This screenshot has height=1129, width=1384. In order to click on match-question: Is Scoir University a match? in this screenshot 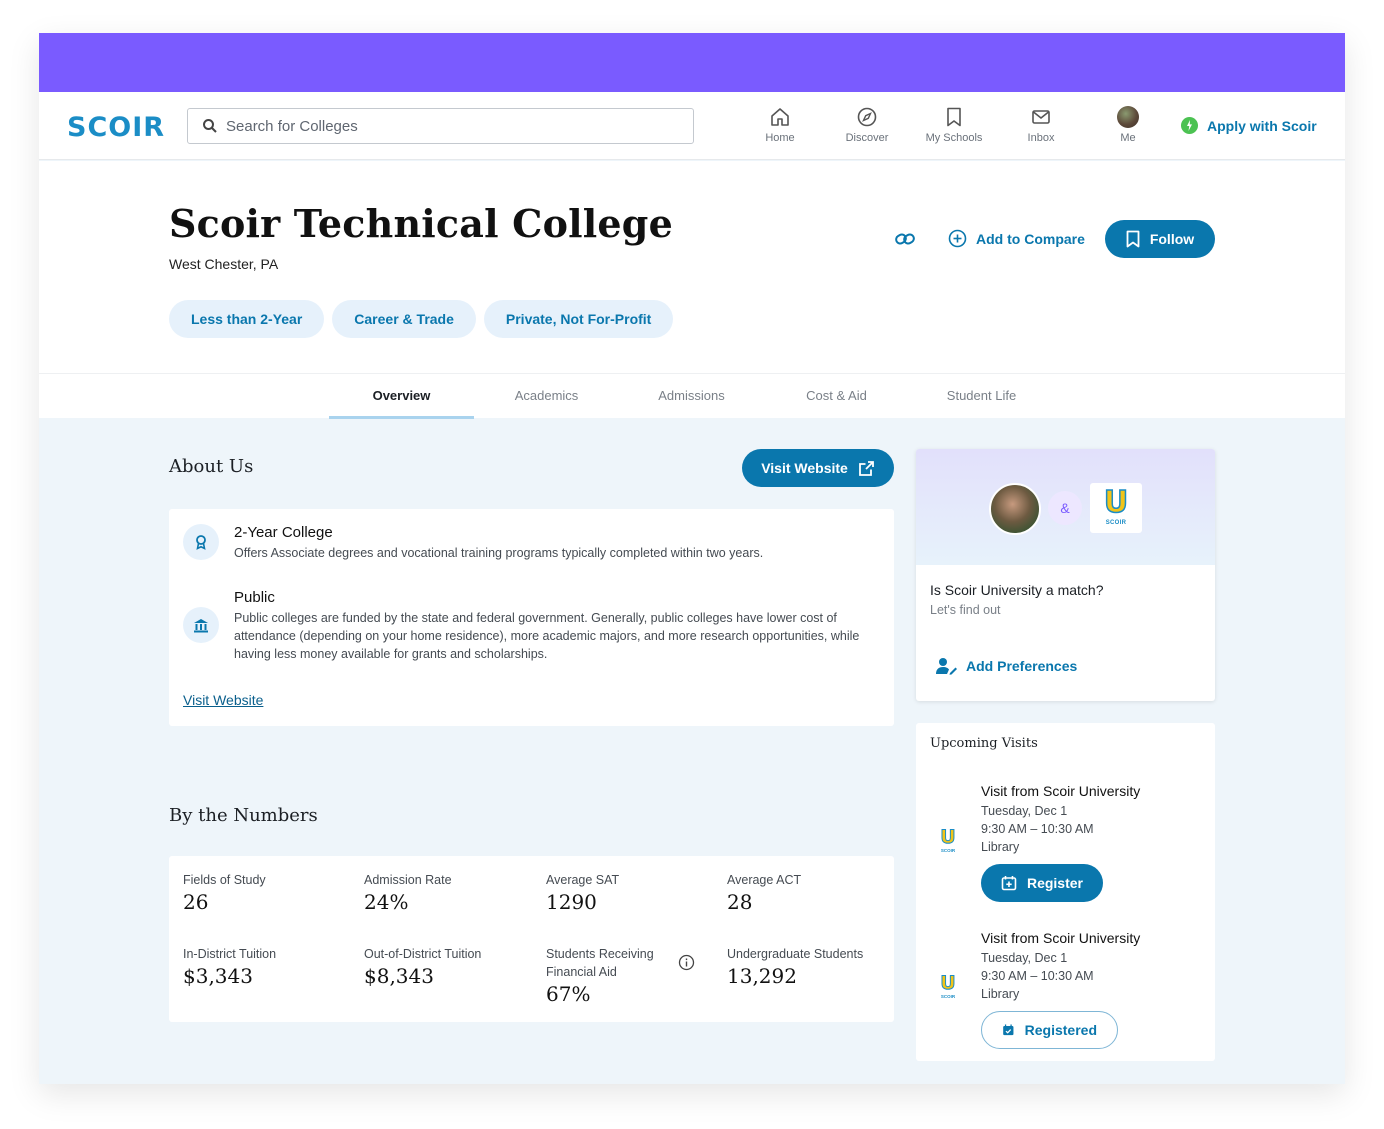, I will do `click(1017, 590)`.